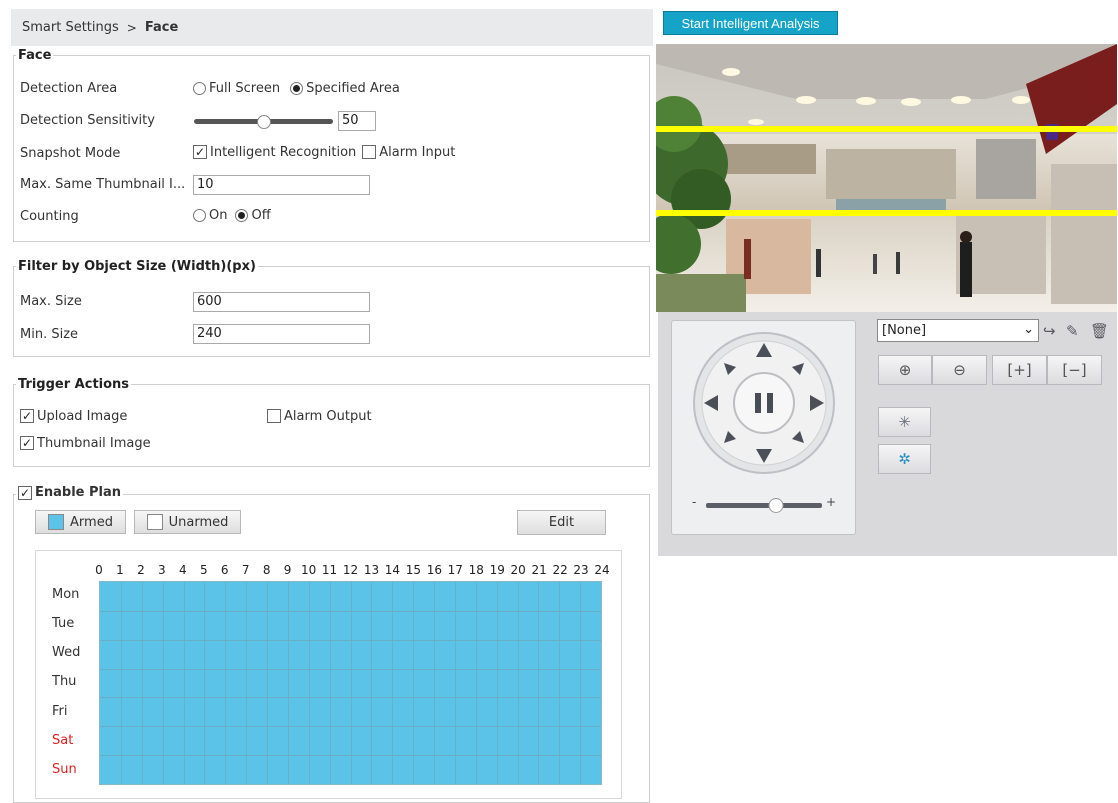  Describe the element at coordinates (1074, 370) in the screenshot. I see `focus-far-button: [−]` at that location.